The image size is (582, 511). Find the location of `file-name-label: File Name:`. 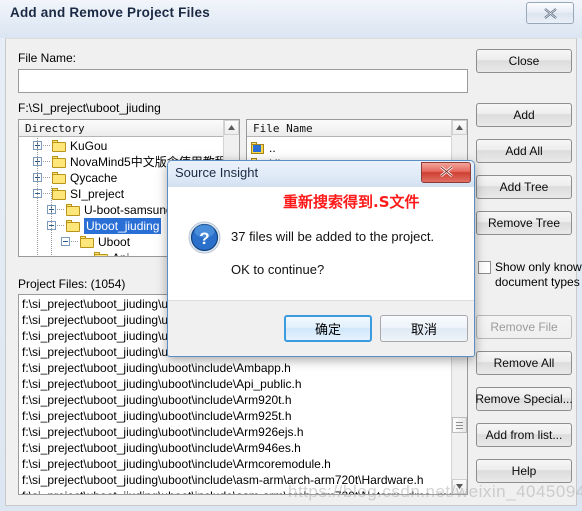

file-name-label: File Name: is located at coordinates (47, 58).